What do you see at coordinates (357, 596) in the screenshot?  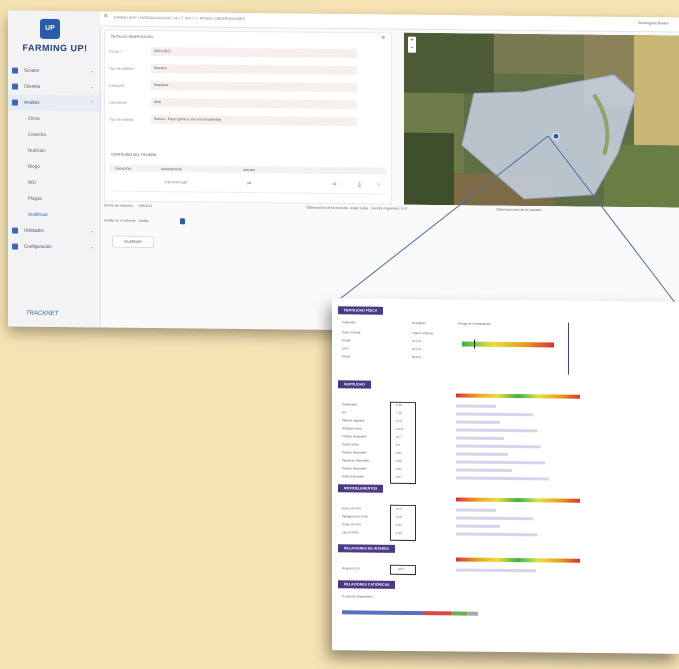 I see `cationic-label: % cationes disponibles` at bounding box center [357, 596].